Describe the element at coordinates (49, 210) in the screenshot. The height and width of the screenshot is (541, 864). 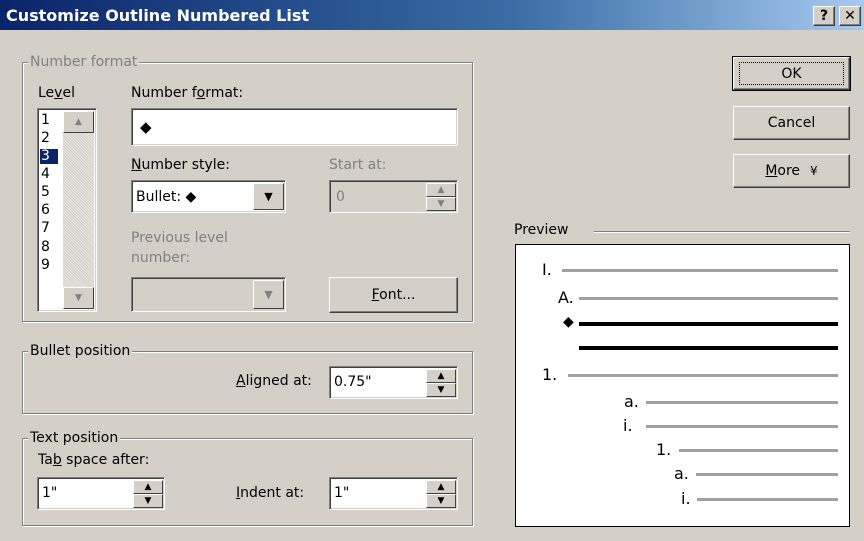
I see `level-item-6: 6` at that location.